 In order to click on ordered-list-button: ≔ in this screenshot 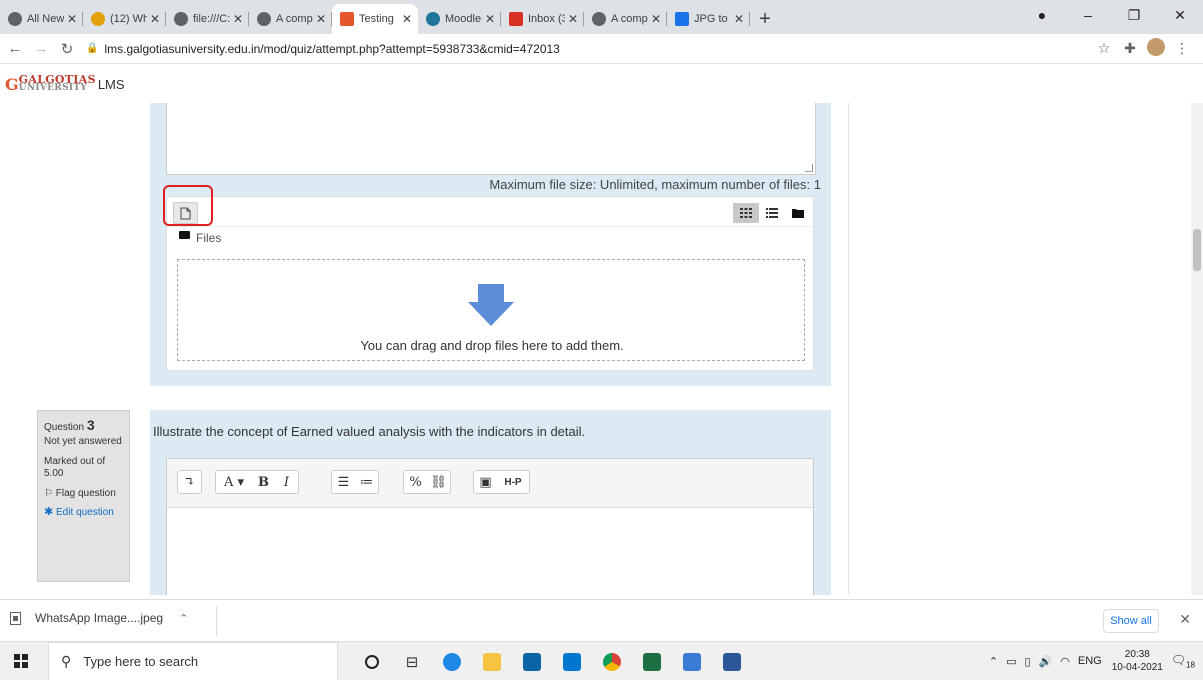, I will do `click(366, 482)`.